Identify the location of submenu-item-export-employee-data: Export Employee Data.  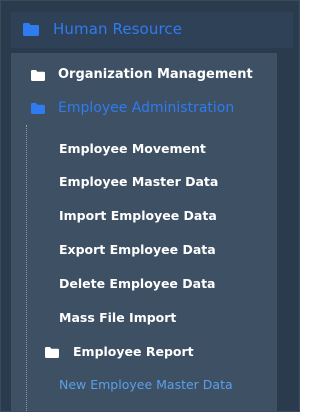
(137, 249).